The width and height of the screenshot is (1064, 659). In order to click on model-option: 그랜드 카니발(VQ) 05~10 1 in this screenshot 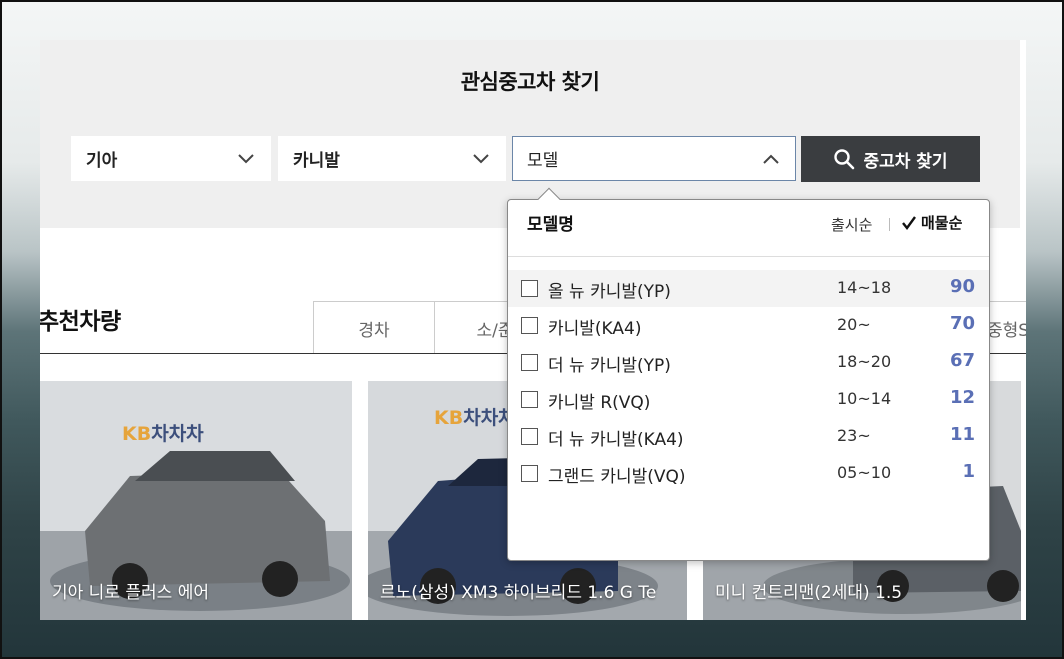, I will do `click(748, 473)`.